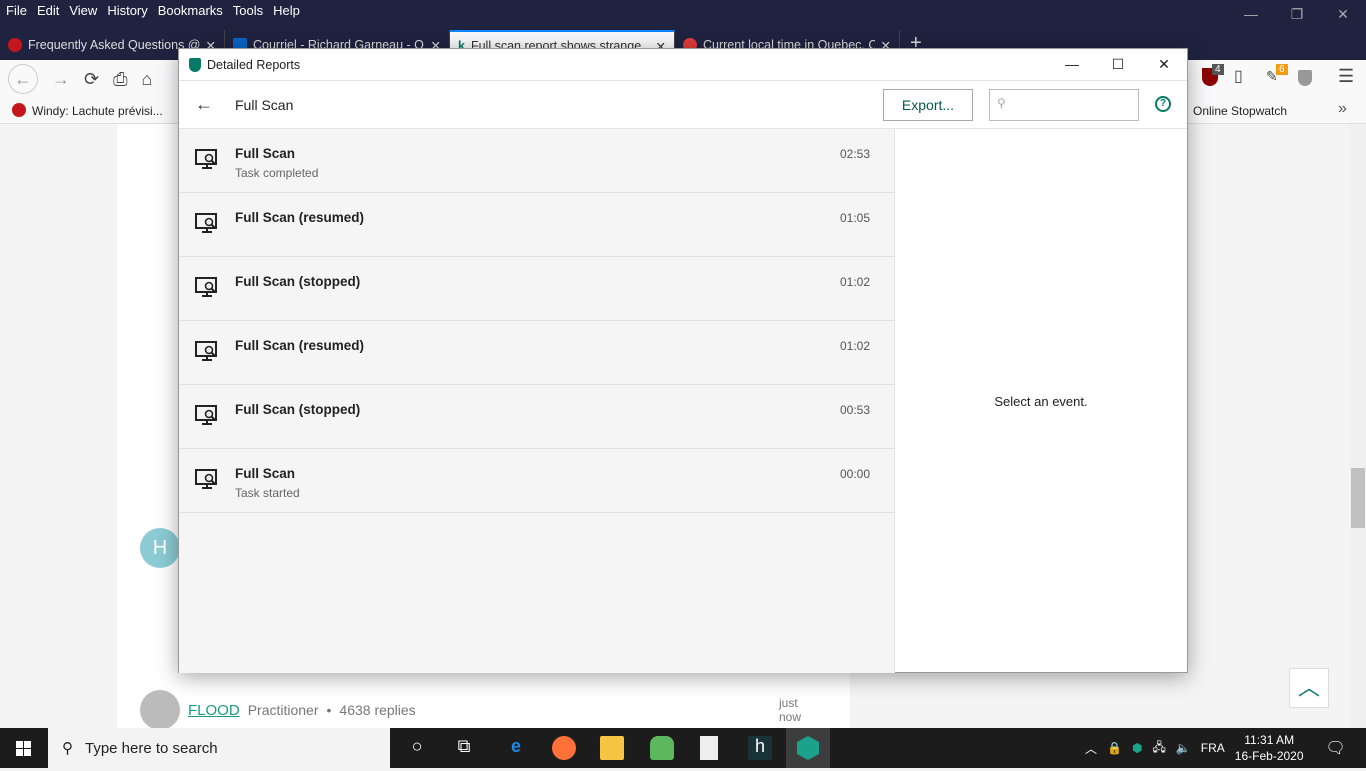  What do you see at coordinates (114, 45) in the screenshot?
I see `tab-title: Frequently Asked Questions @` at bounding box center [114, 45].